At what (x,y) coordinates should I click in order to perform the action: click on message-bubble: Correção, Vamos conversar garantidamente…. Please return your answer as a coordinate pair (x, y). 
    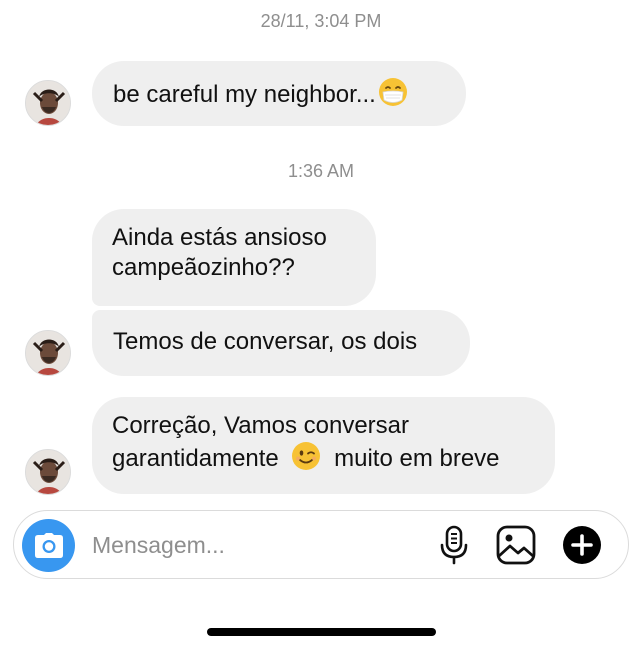
    Looking at the image, I should click on (323, 445).